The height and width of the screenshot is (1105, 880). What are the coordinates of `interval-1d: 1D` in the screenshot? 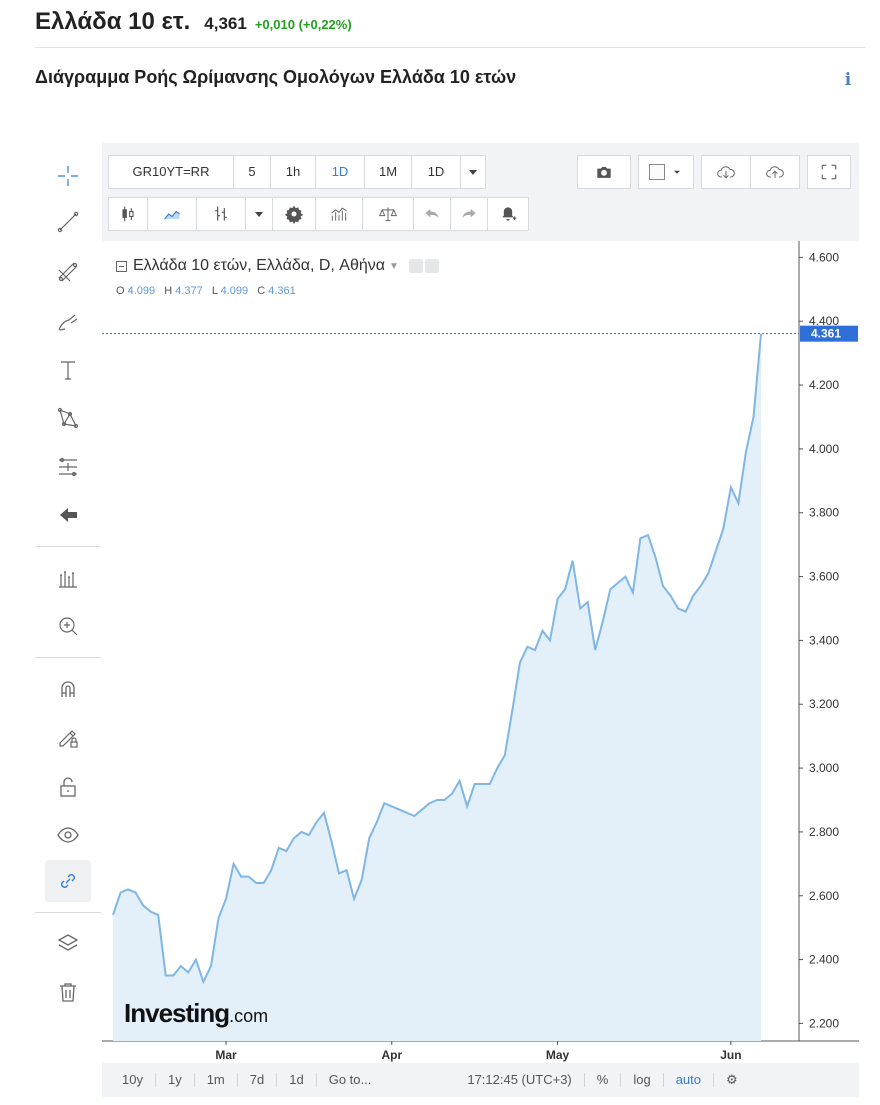 It's located at (340, 171).